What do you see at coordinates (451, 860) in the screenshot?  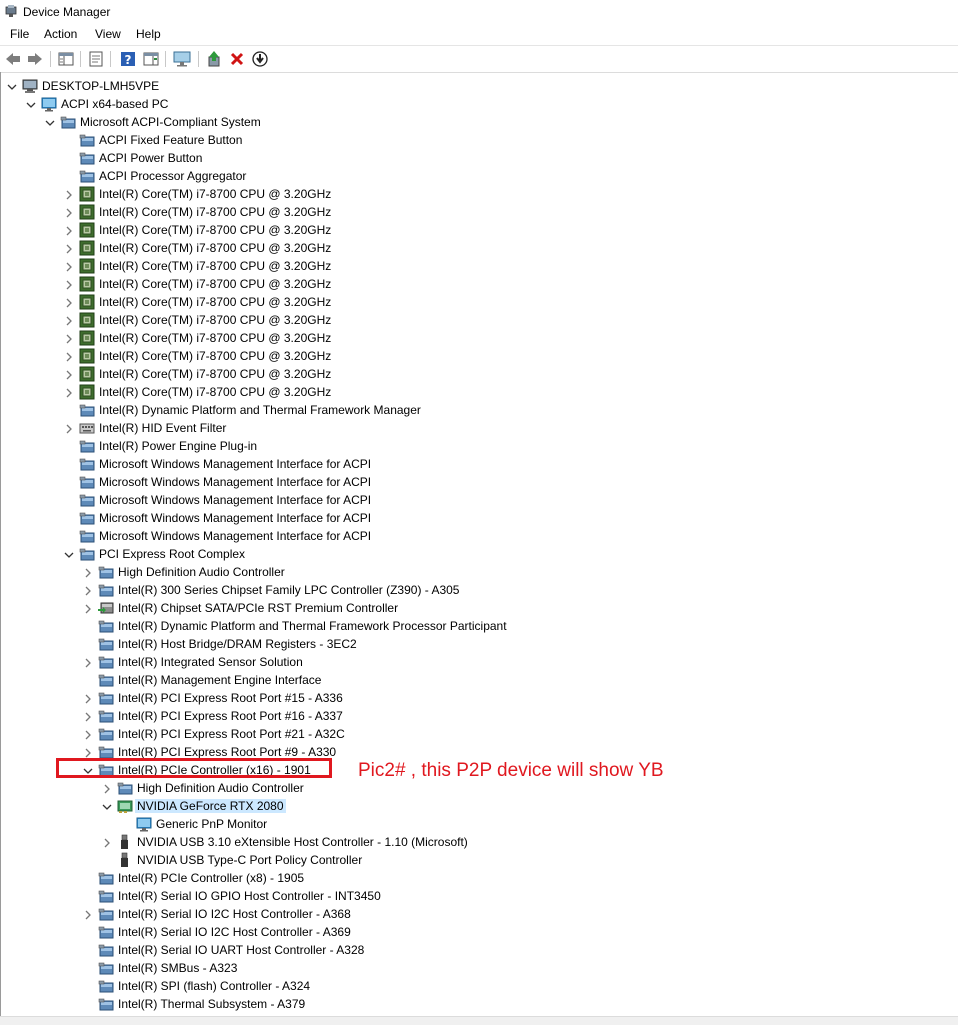 I see `tree-node: NVIDIA USB Type-C Port Policy Controller` at bounding box center [451, 860].